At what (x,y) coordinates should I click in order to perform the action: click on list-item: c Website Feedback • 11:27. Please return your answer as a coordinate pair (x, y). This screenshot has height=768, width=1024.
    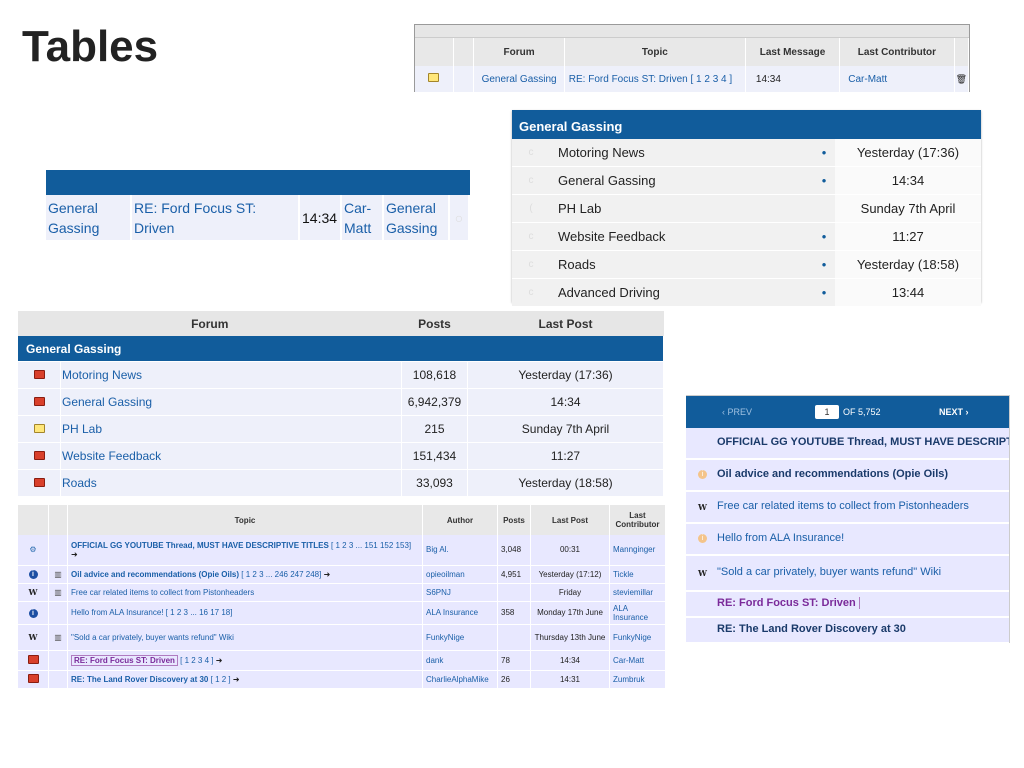
    Looking at the image, I should click on (746, 236).